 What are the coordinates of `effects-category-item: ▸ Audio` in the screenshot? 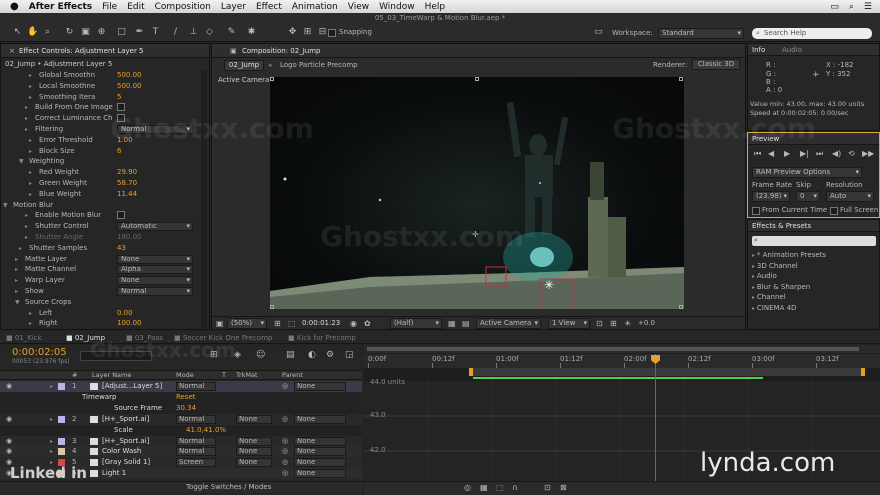 It's located at (815, 276).